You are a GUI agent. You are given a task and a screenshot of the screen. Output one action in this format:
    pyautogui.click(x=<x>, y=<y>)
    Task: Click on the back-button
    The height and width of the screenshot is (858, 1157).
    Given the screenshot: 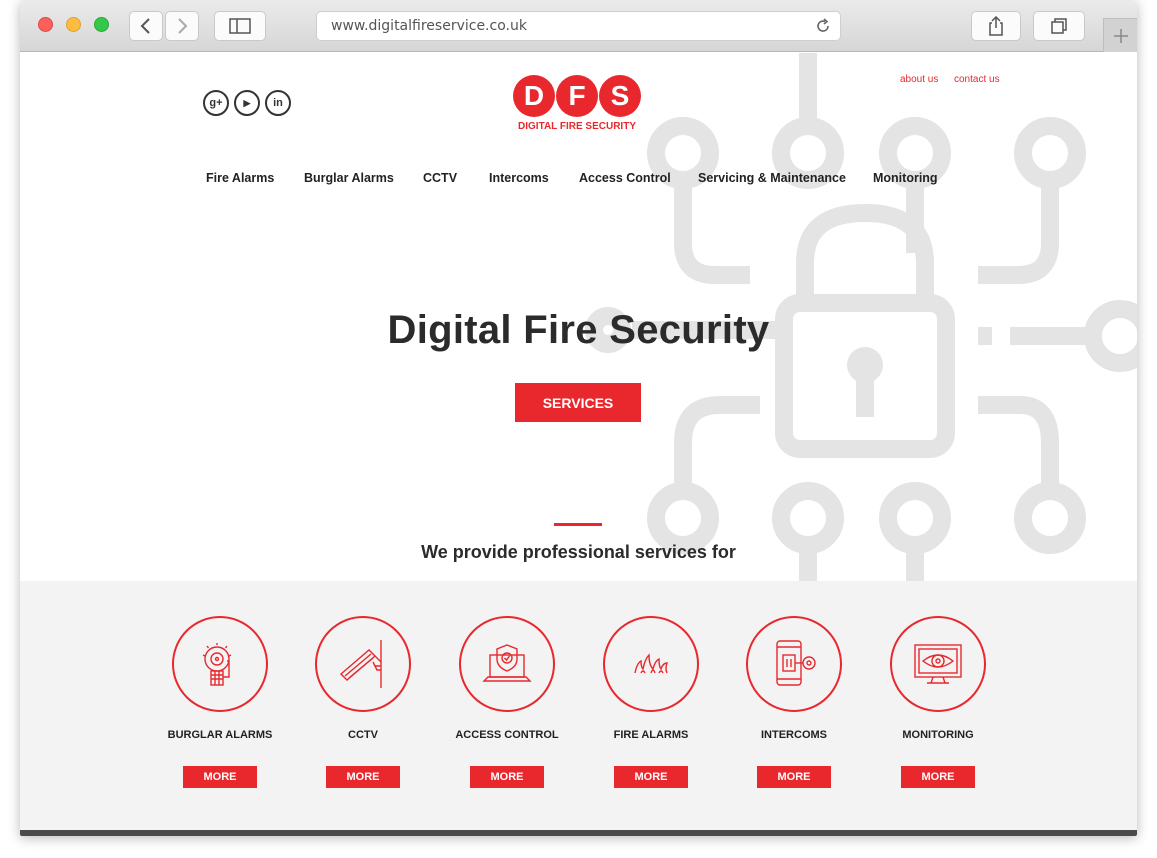 What is the action you would take?
    pyautogui.click(x=146, y=26)
    